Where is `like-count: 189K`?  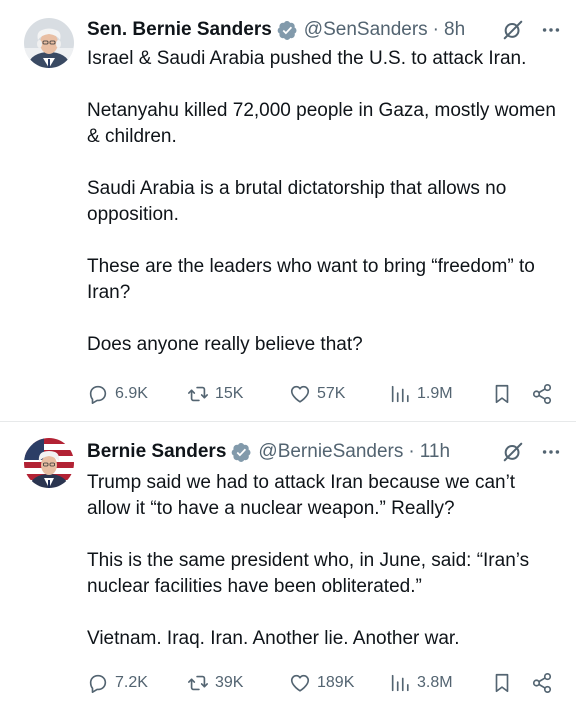 like-count: 189K is located at coordinates (336, 682).